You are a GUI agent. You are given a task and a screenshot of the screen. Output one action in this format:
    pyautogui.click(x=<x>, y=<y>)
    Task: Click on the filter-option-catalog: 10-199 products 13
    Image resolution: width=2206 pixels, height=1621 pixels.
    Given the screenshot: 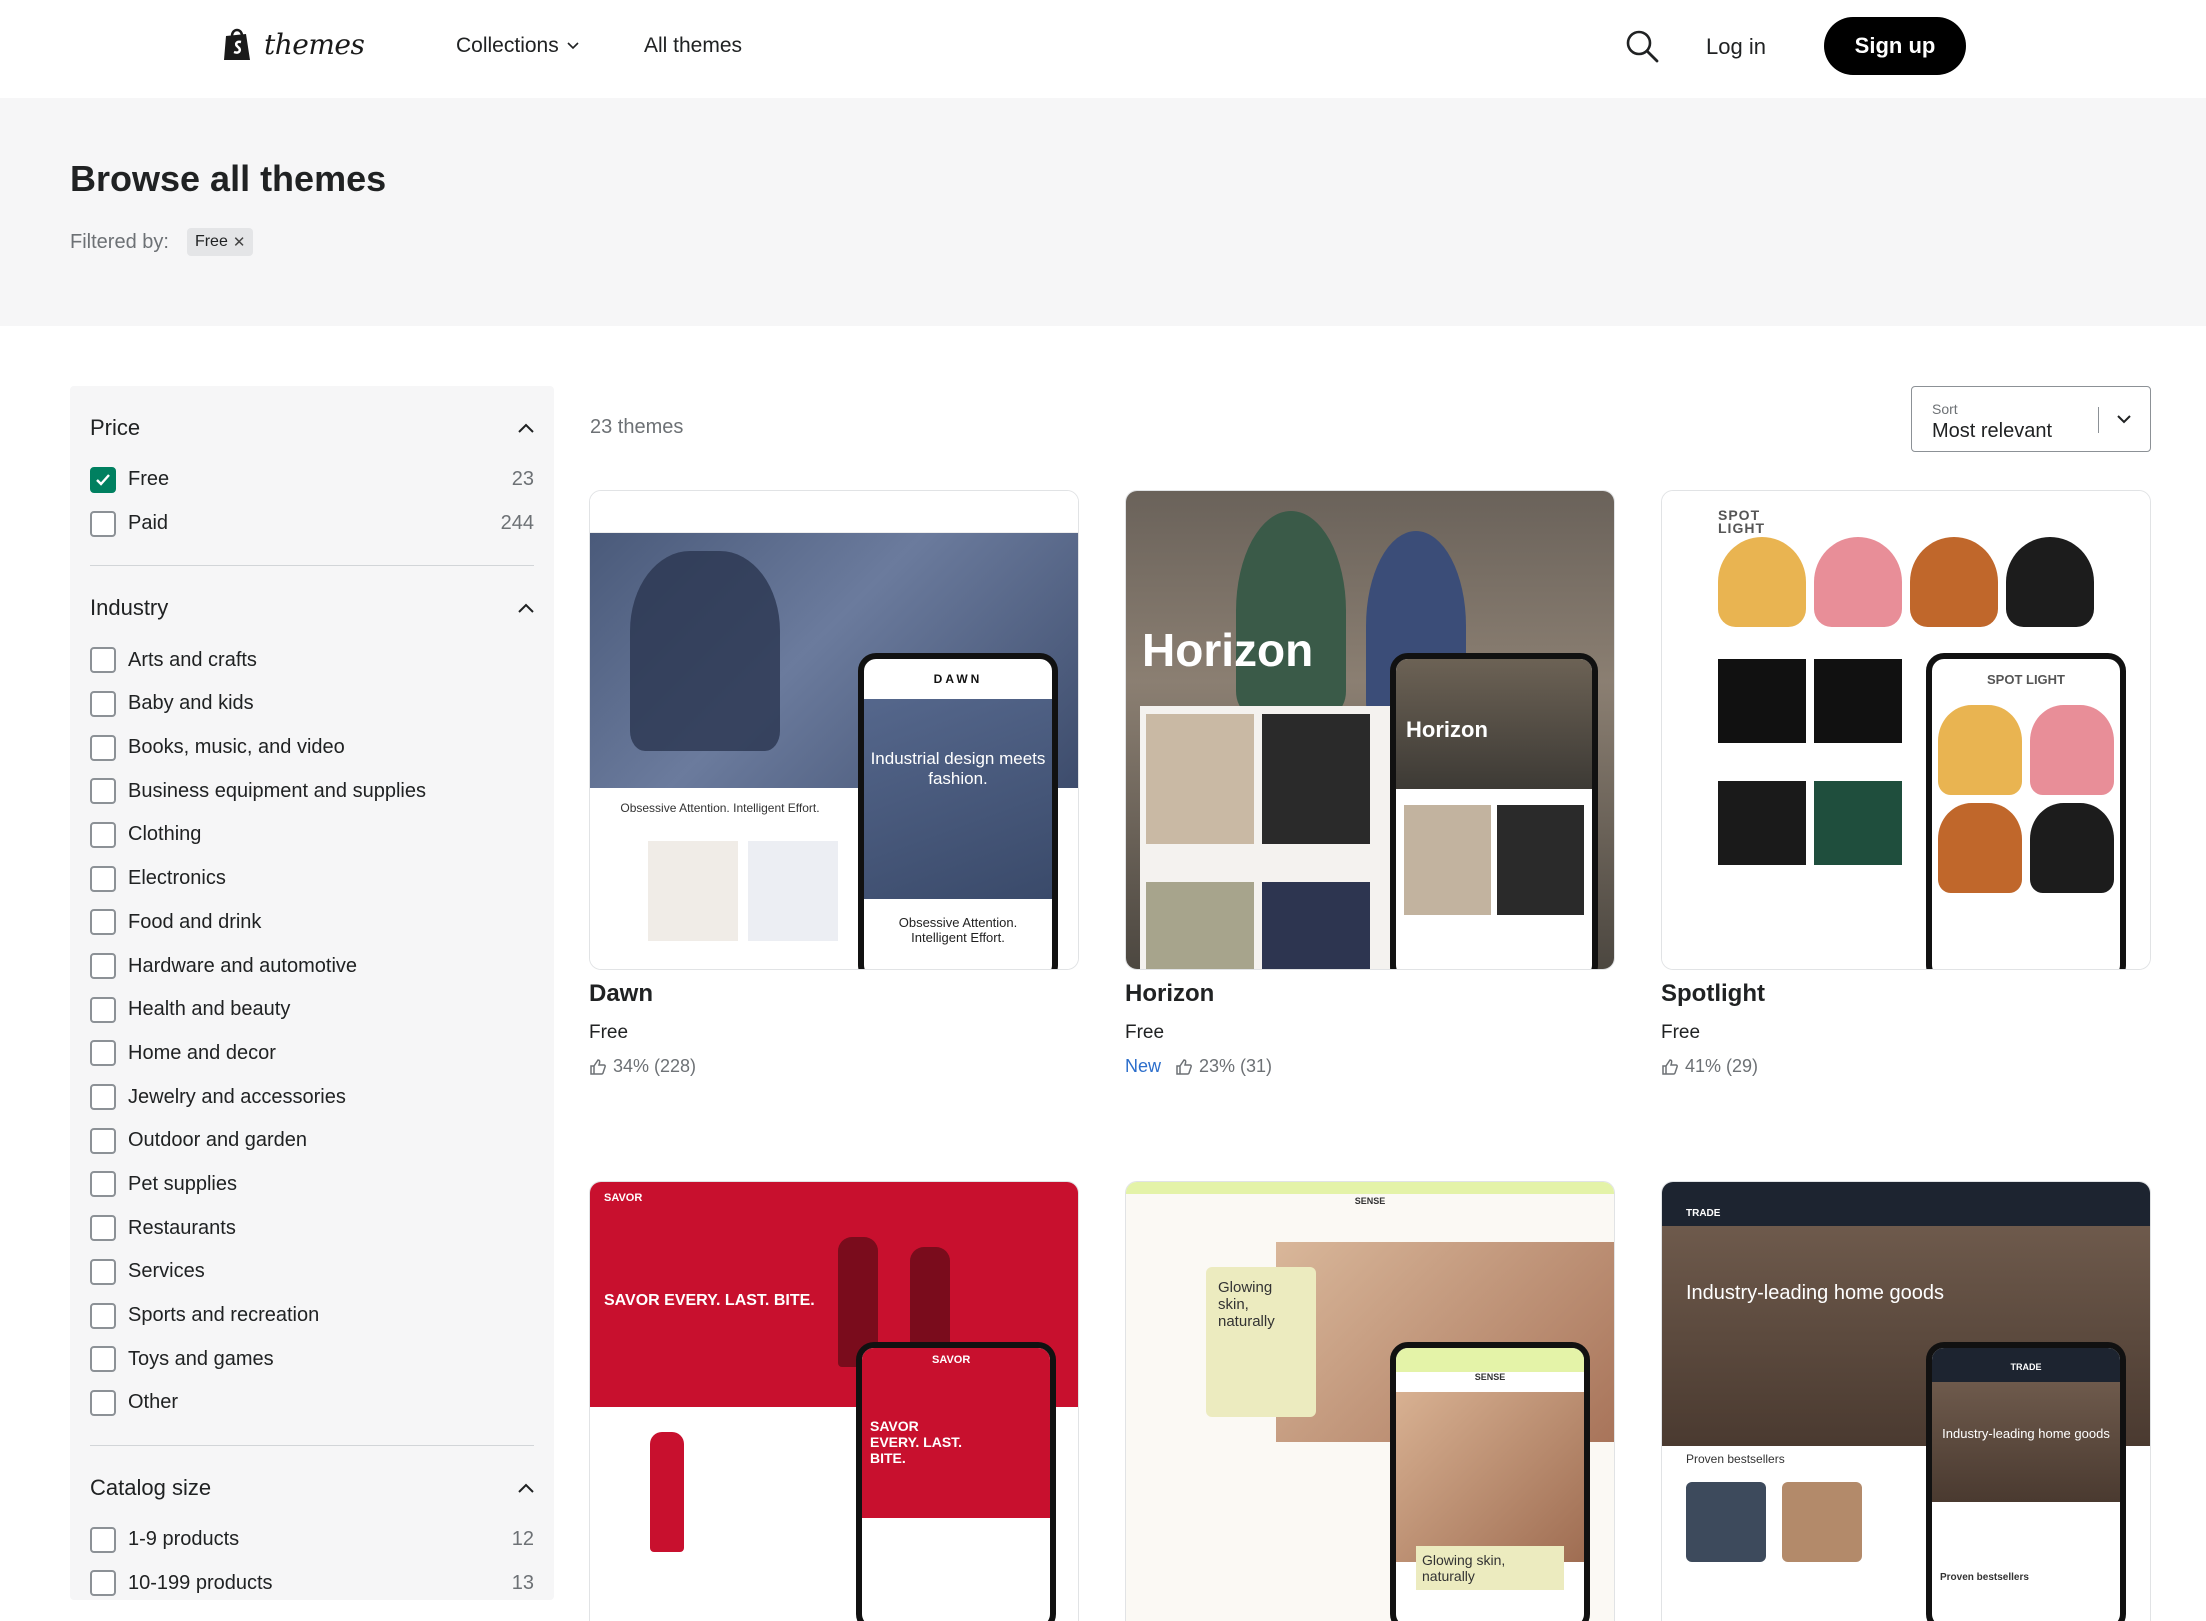 What is the action you would take?
    pyautogui.click(x=312, y=1580)
    